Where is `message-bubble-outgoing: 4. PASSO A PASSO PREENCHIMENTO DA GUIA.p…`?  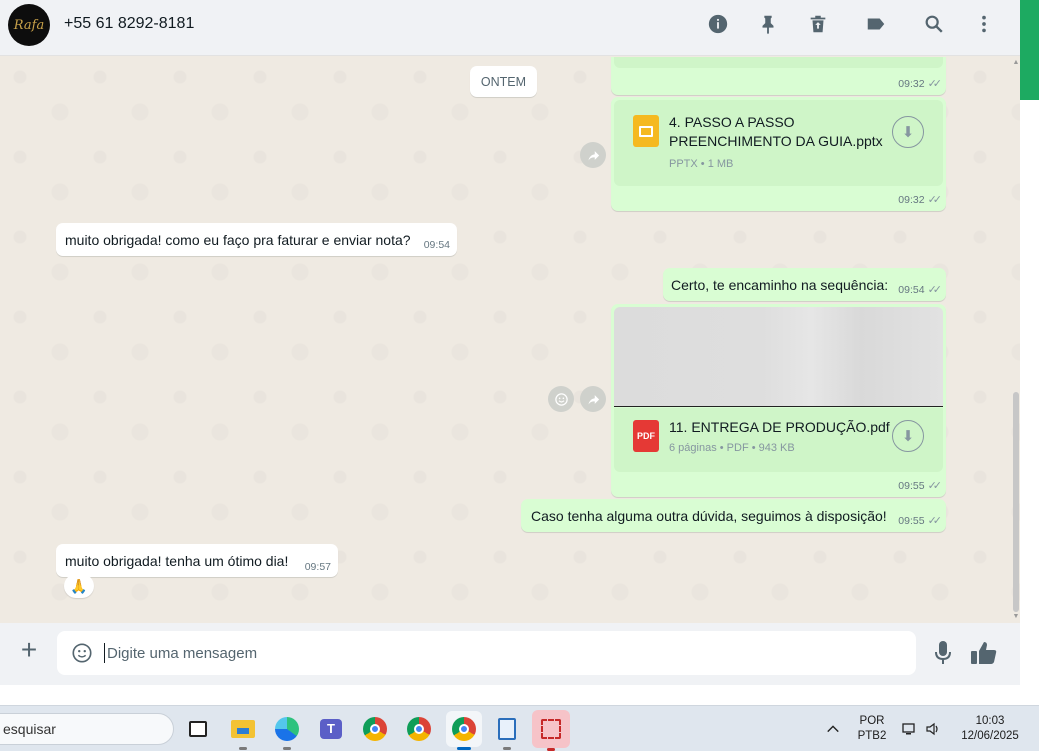 message-bubble-outgoing: 4. PASSO A PASSO PREENCHIMENTO DA GUIA.p… is located at coordinates (778, 154).